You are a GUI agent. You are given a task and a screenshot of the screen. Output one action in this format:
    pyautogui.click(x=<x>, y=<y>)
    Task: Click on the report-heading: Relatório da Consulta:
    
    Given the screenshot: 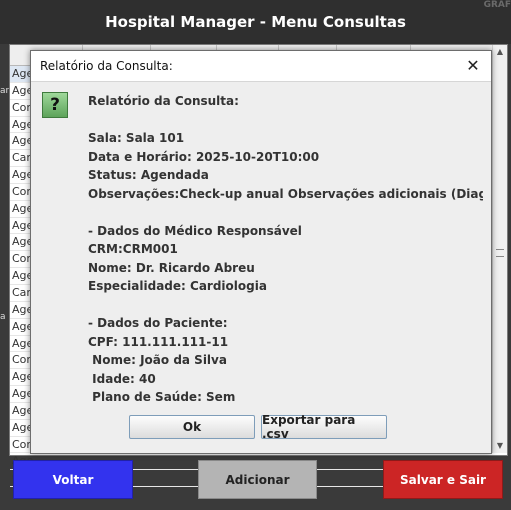 What is the action you would take?
    pyautogui.click(x=163, y=101)
    